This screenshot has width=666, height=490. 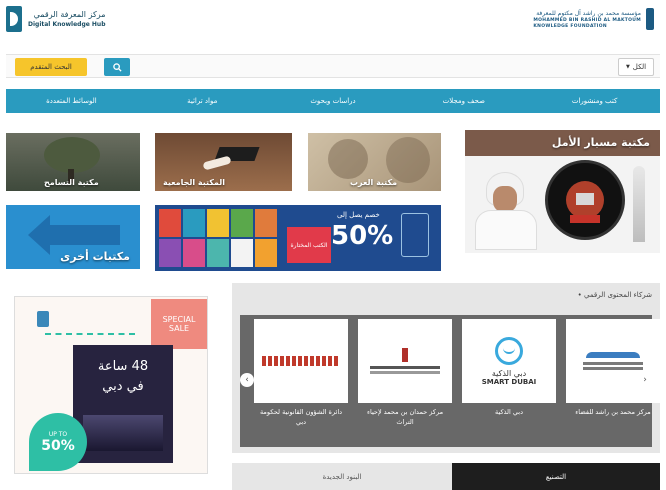 What do you see at coordinates (509, 373) in the screenshot?
I see `smart-dubai-ar: دبي الذكية` at bounding box center [509, 373].